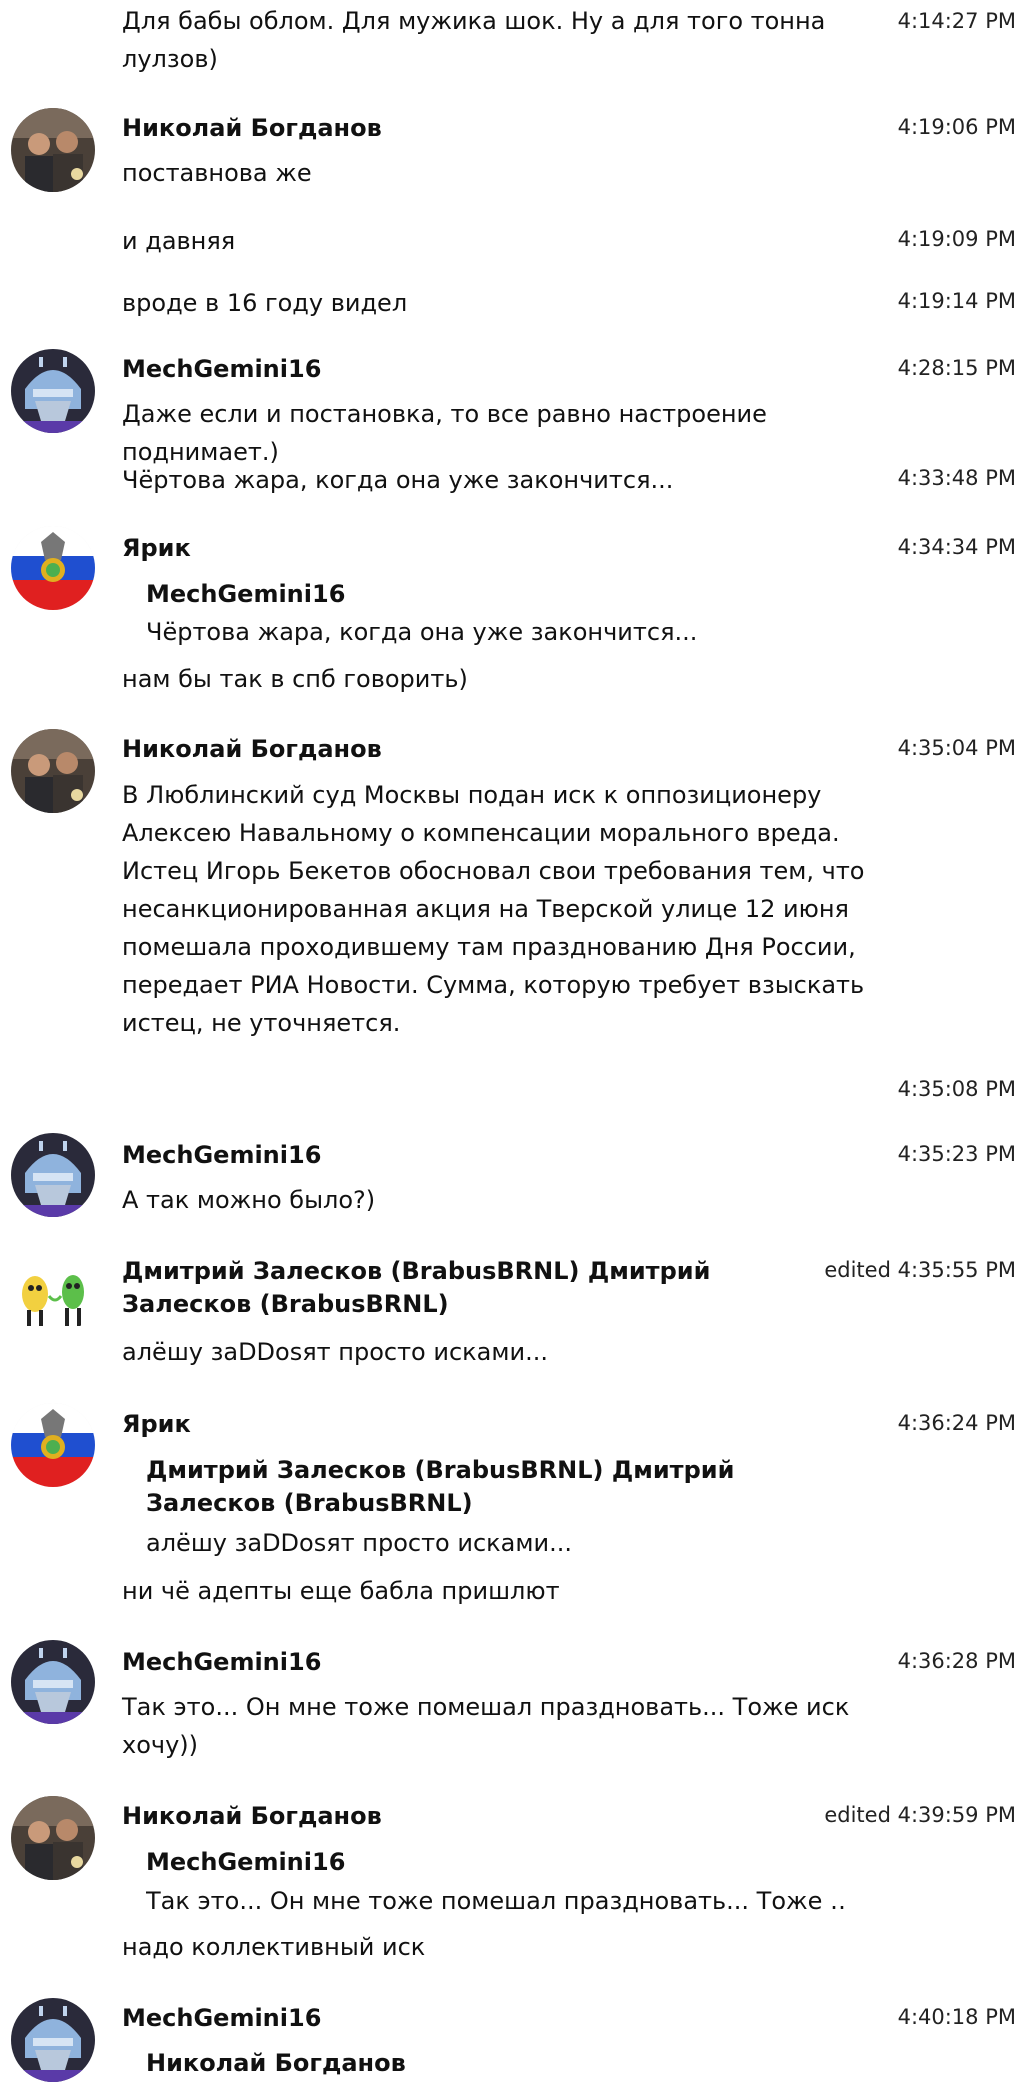 This screenshot has height=2082, width=1023. Describe the element at coordinates (956, 478) in the screenshot. I see `message-timestamp: 4:33:48 PM` at that location.